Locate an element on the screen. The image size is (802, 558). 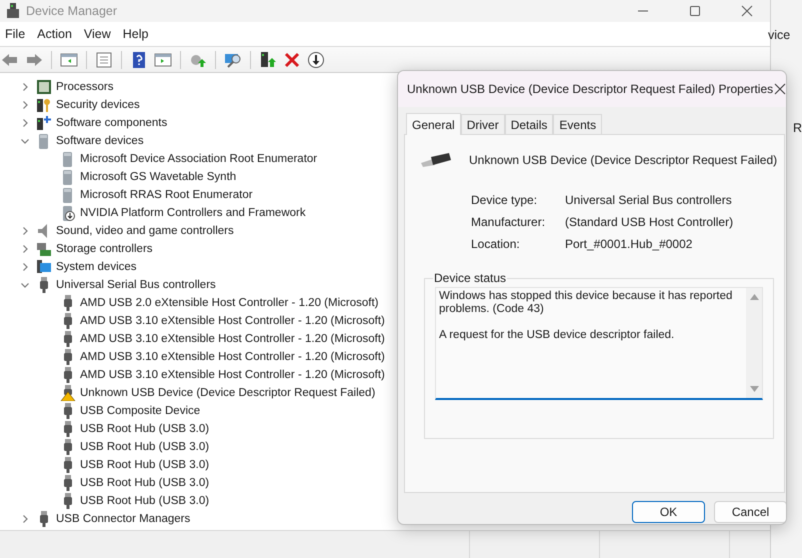
tab: Details is located at coordinates (529, 124).